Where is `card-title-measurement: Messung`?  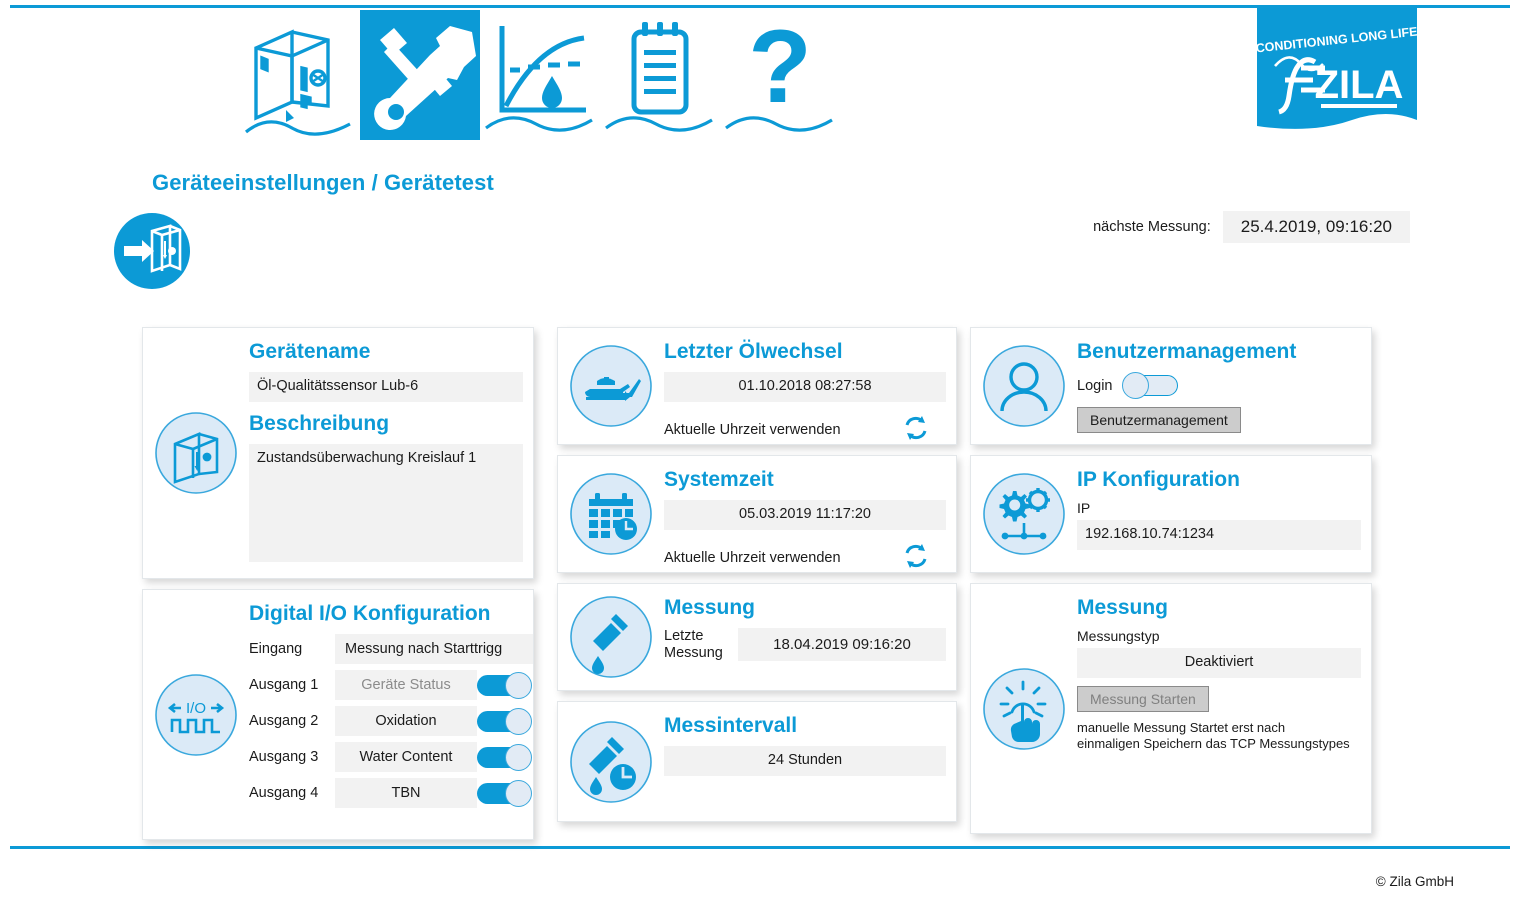
card-title-measurement: Messung is located at coordinates (710, 607).